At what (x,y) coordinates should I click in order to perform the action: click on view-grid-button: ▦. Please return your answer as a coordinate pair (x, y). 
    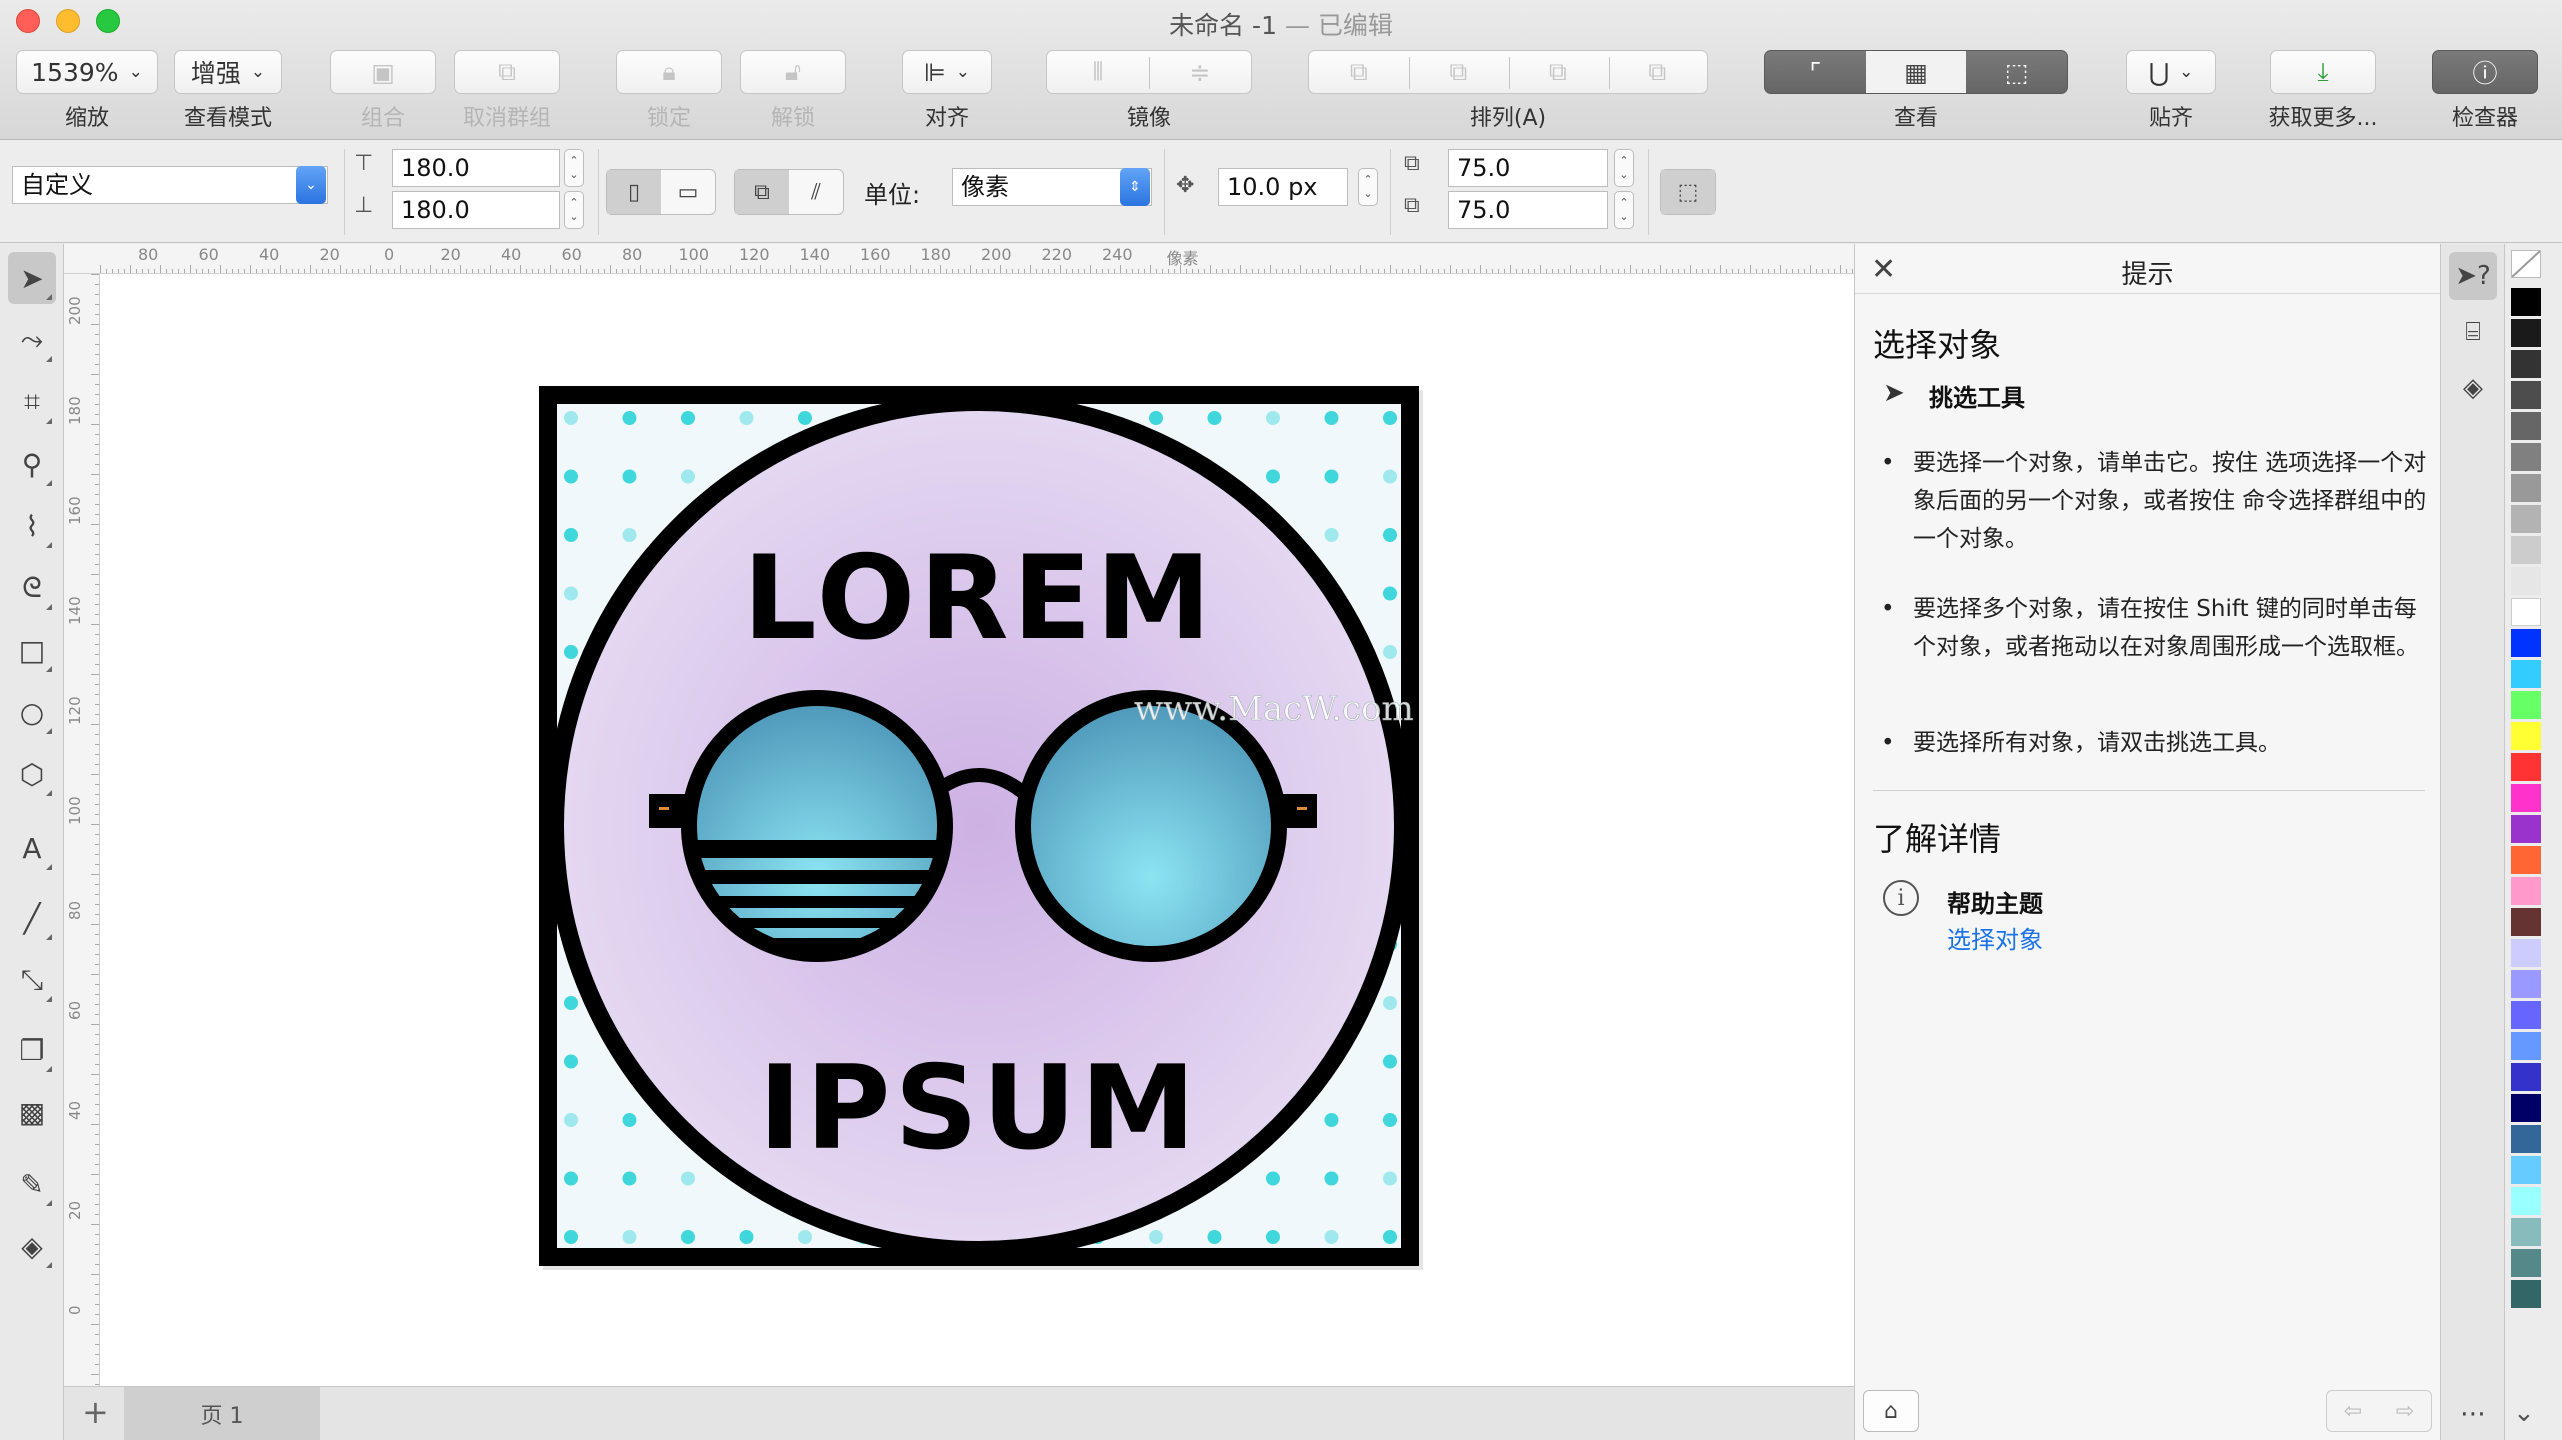
    Looking at the image, I should click on (1916, 72).